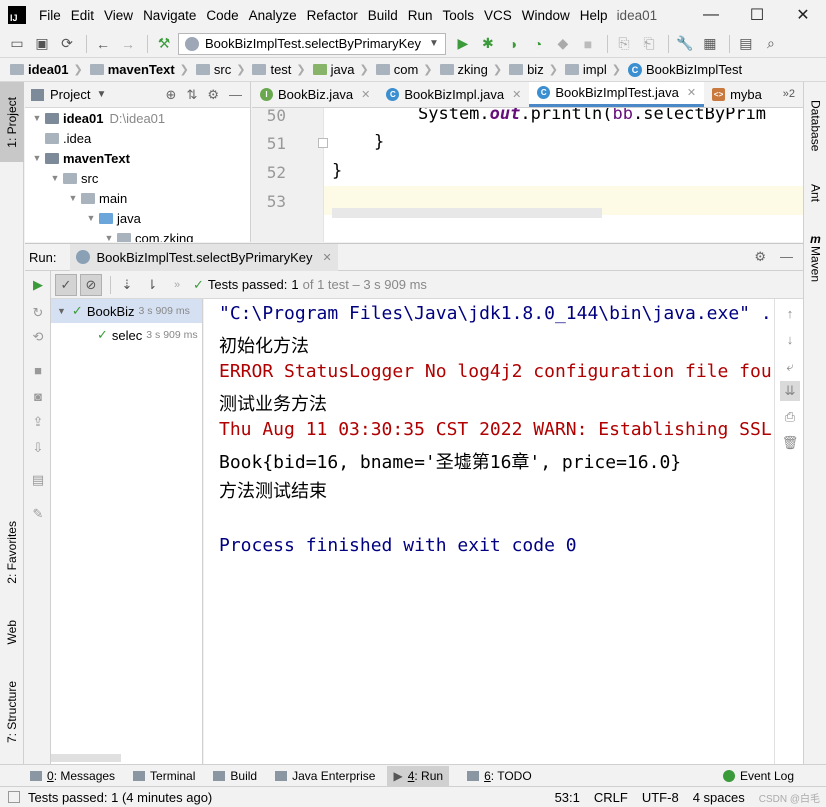  Describe the element at coordinates (38, 422) in the screenshot. I see `export-icon: ⇪` at that location.